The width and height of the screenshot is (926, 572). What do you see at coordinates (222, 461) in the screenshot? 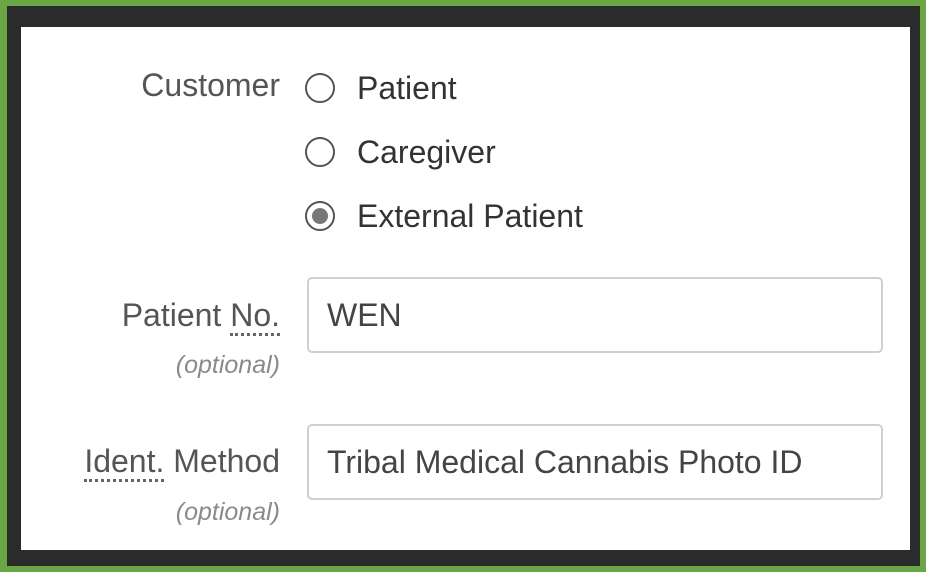
I see `ident-method-label-suffix: Method` at bounding box center [222, 461].